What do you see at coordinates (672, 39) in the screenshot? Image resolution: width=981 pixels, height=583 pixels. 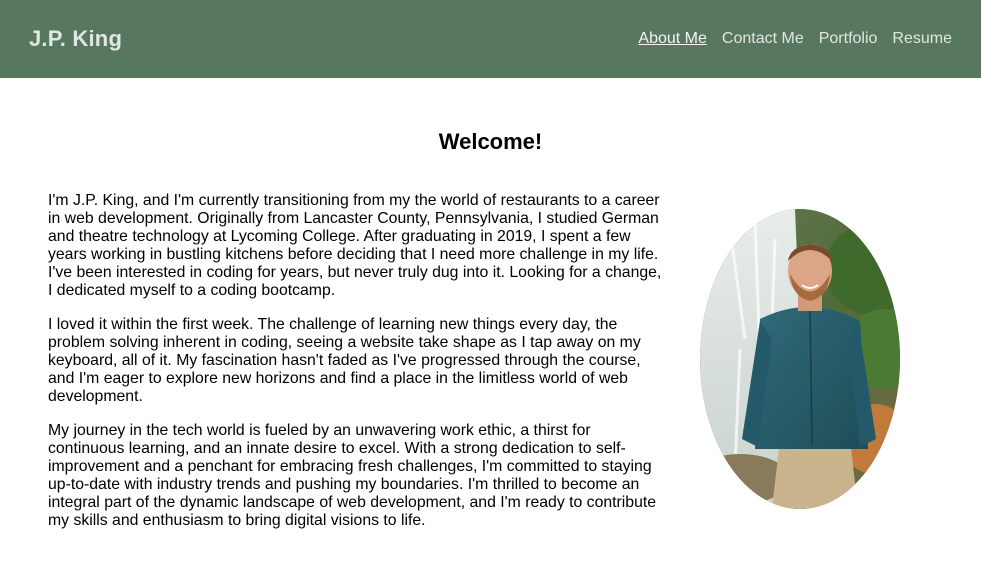 I see `nav-link-about-me: About Me` at bounding box center [672, 39].